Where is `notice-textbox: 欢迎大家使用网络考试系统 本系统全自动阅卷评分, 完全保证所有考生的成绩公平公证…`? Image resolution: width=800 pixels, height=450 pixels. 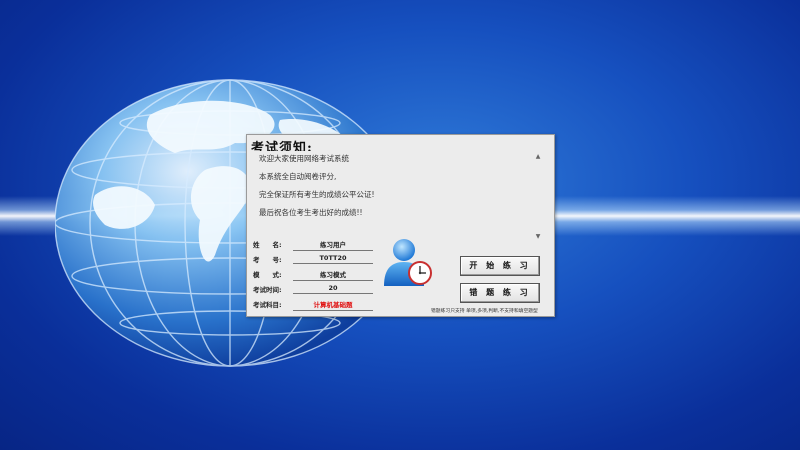 notice-textbox: 欢迎大家使用网络考试系统 本系统全自动阅卷评分, 完全保证所有考生的成绩公平公证… is located at coordinates (398, 195).